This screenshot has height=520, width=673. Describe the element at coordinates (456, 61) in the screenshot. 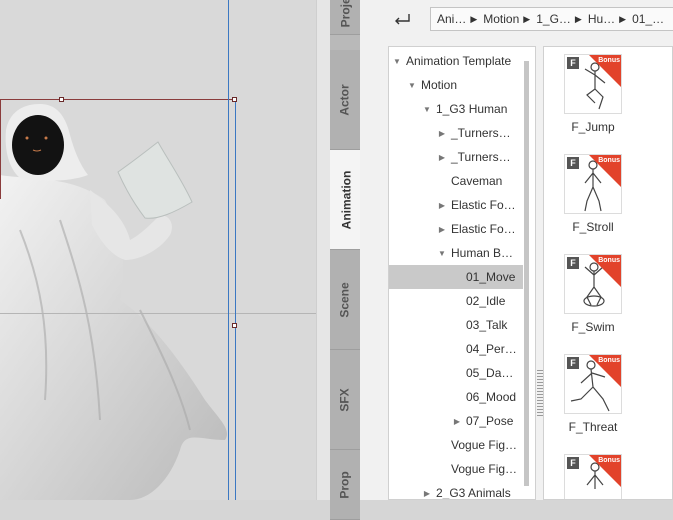

I see `tree-item: ▼ Animation Template` at that location.